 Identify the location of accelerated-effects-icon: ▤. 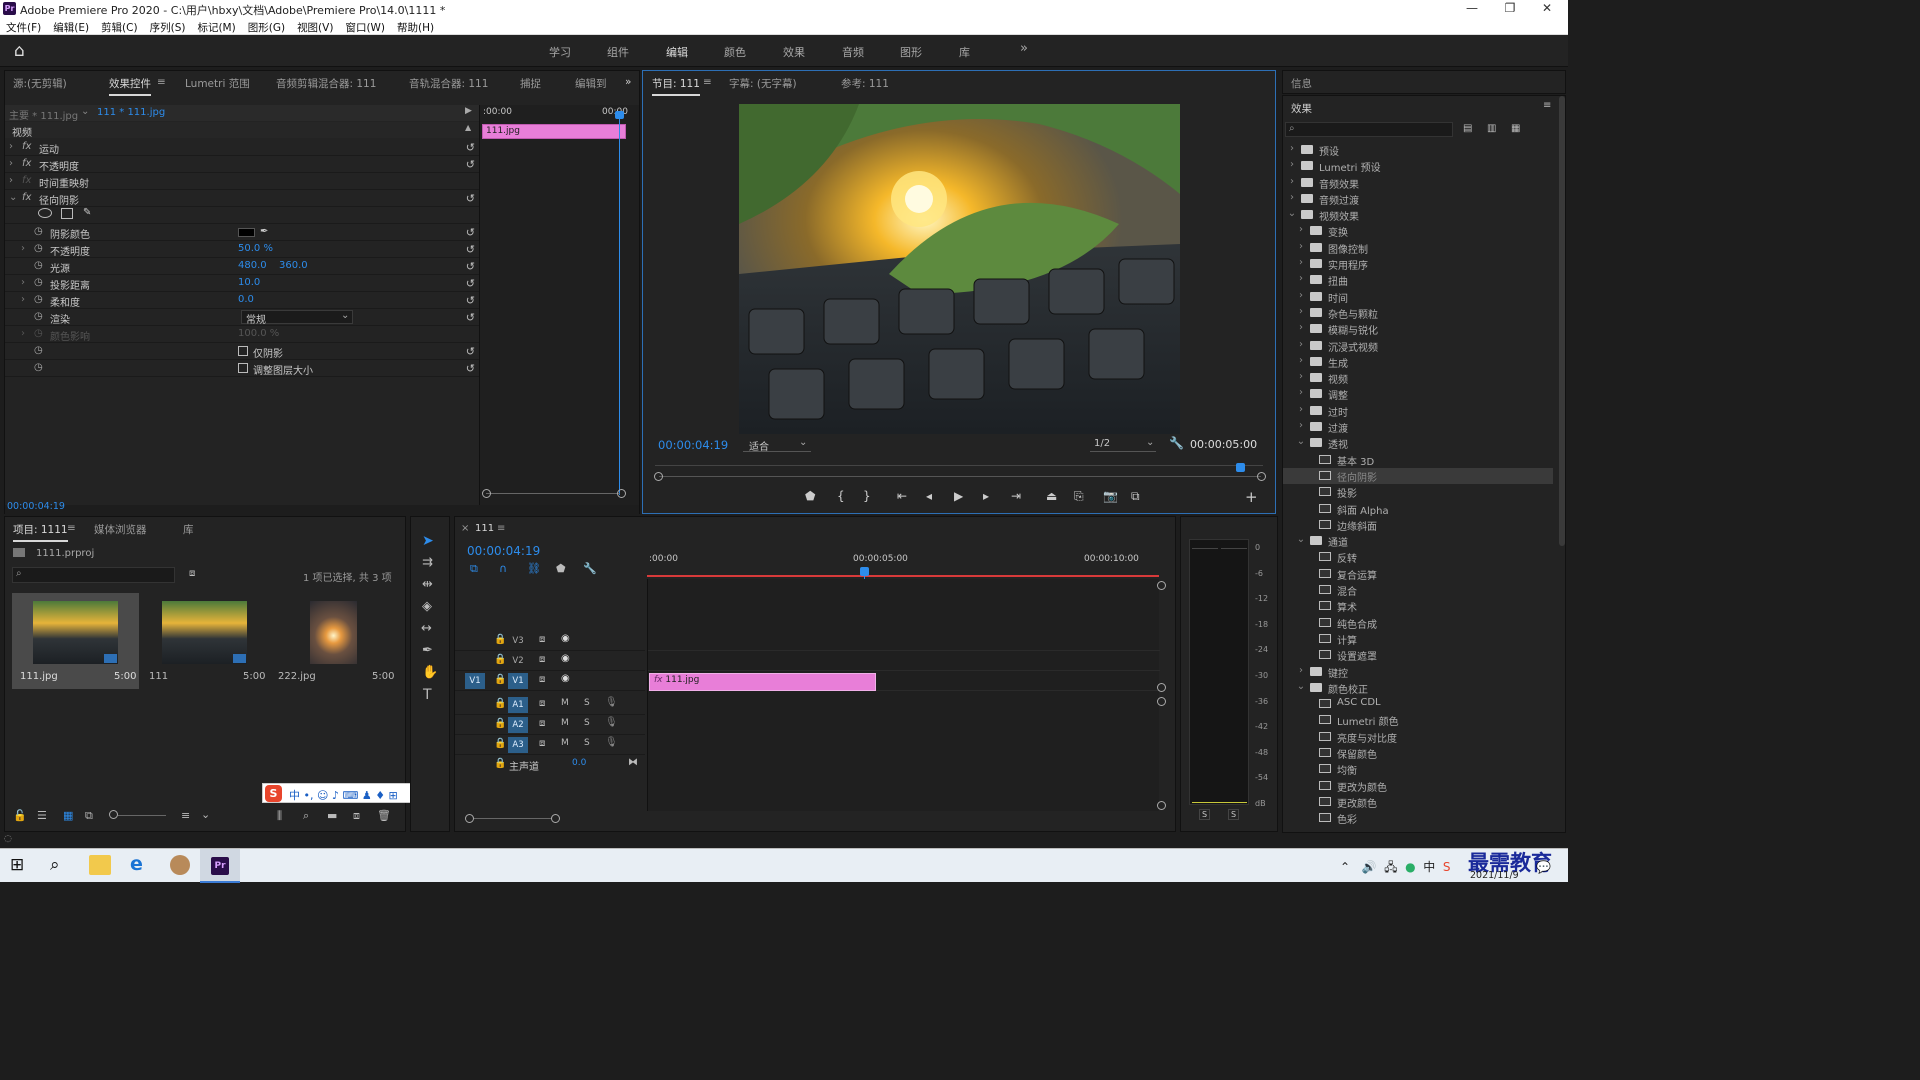
(1467, 128).